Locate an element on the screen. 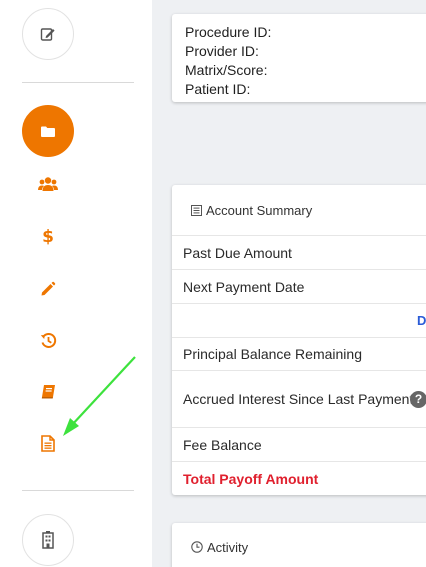 This screenshot has width=426, height=567. book-icon is located at coordinates (48, 391).